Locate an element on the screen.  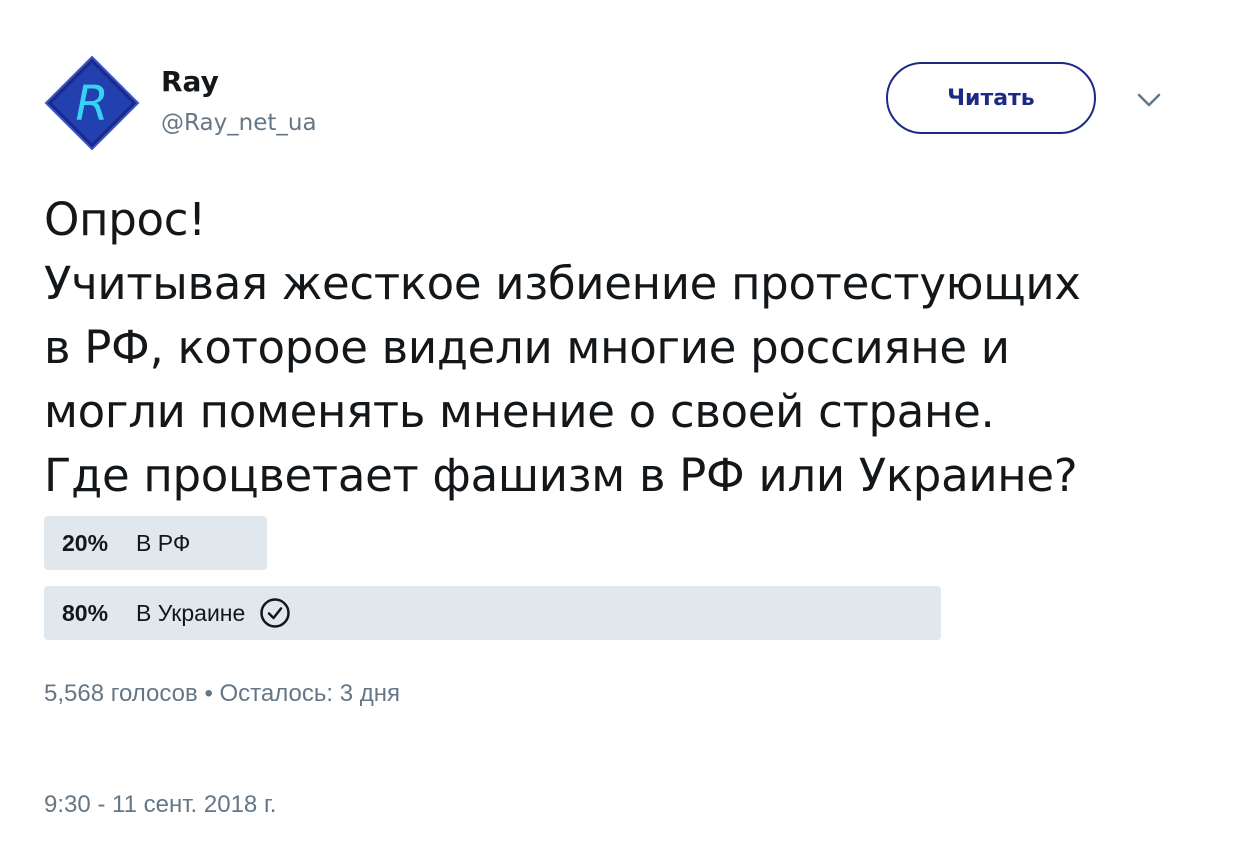
avatar-logo-icon: R is located at coordinates (92, 103).